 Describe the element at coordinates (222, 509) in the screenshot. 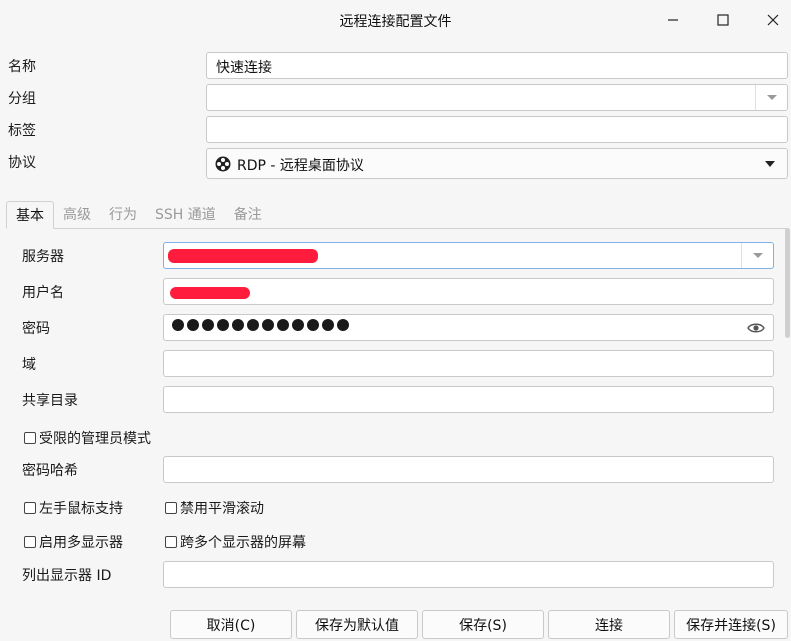

I see `disable-smooth-scroll-label: 禁用平滑滚动` at that location.